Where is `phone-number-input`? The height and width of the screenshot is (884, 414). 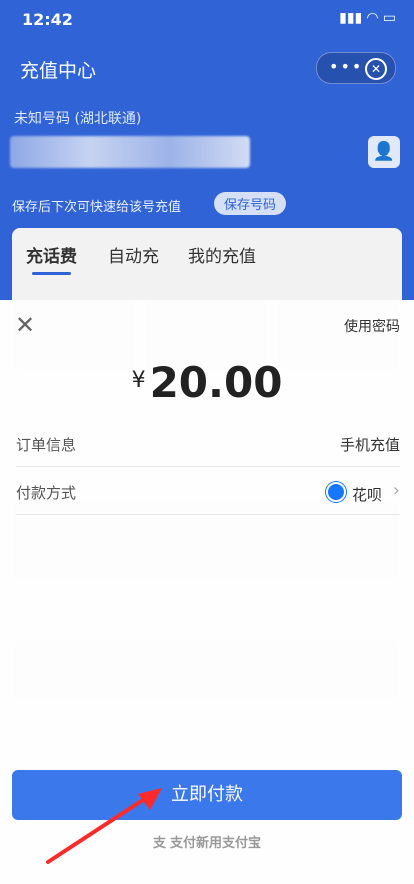
phone-number-input is located at coordinates (130, 152).